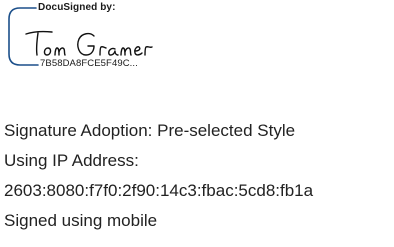 The height and width of the screenshot is (247, 394). What do you see at coordinates (159, 190) in the screenshot?
I see `ip-address-value: 2603:8080:f7f0:2f90:14c3:fbac:5cd8:fb1a` at bounding box center [159, 190].